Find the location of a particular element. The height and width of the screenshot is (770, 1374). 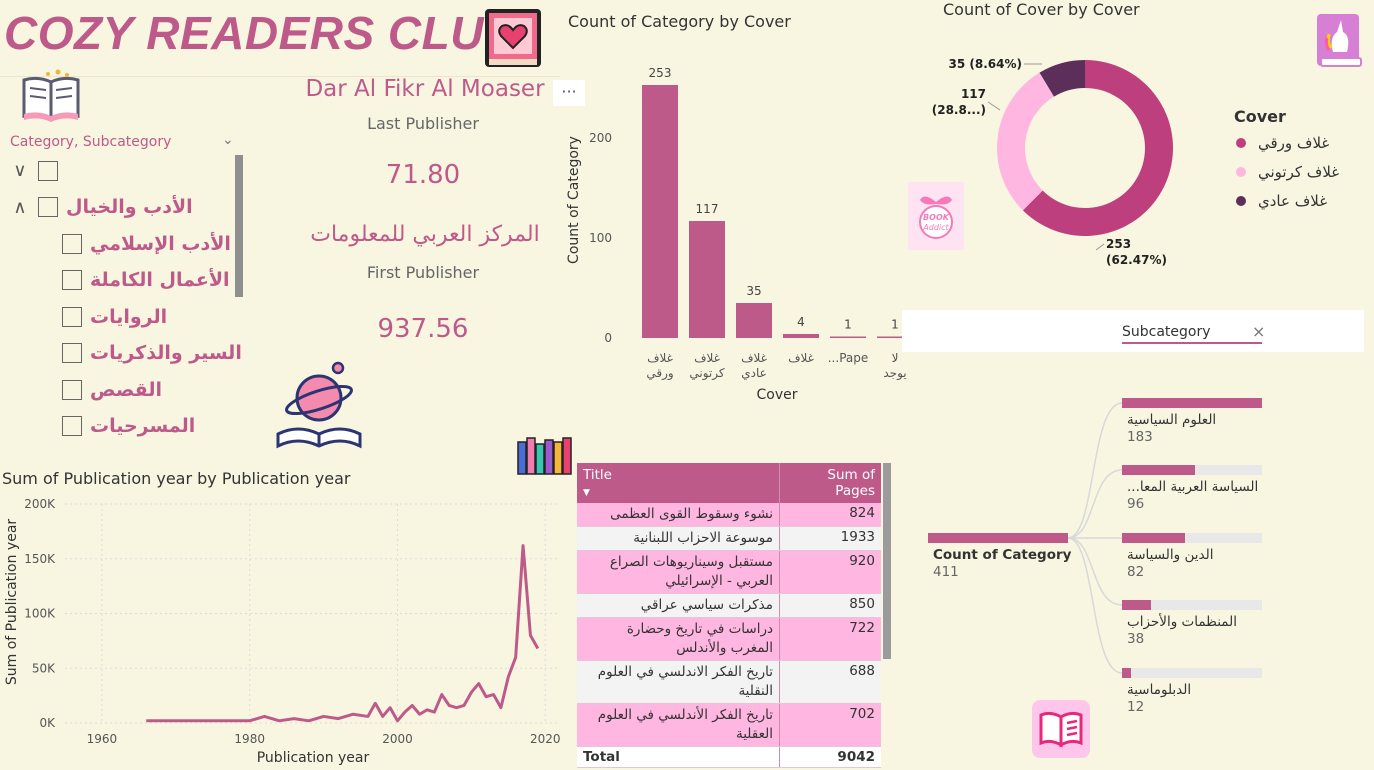

legend-item: غلاف كرتوني is located at coordinates (1287, 172).